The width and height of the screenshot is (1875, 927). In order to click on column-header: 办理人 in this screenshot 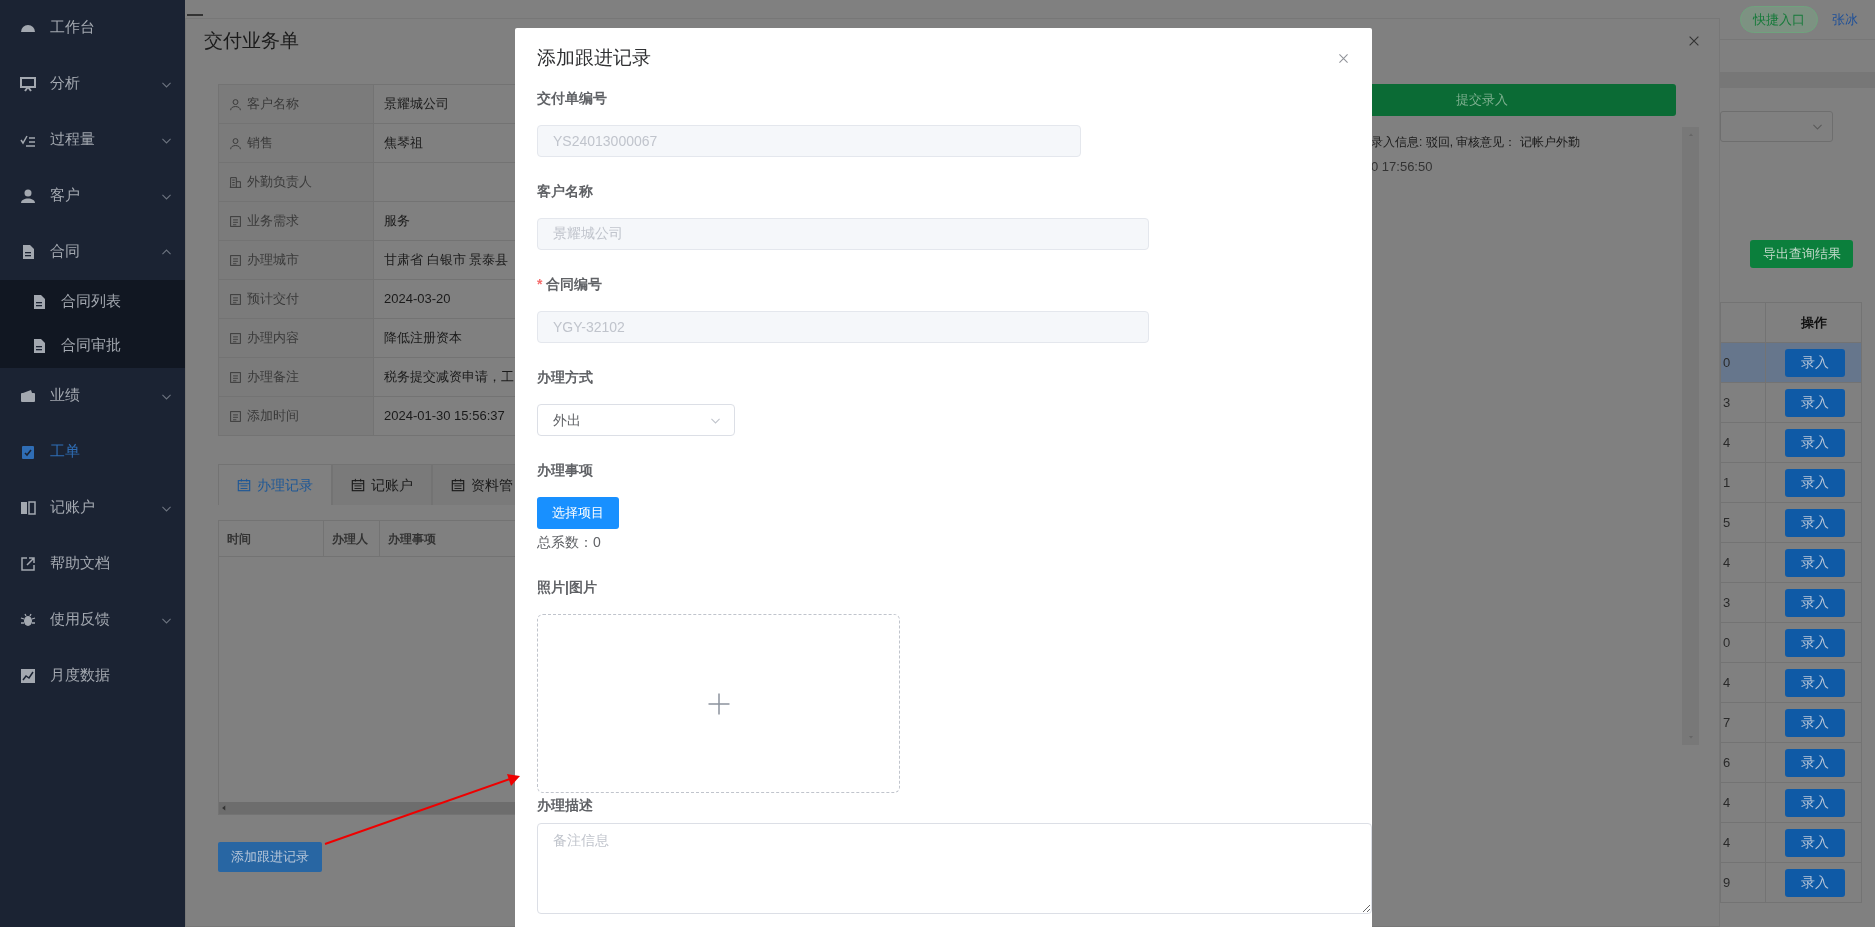, I will do `click(352, 538)`.